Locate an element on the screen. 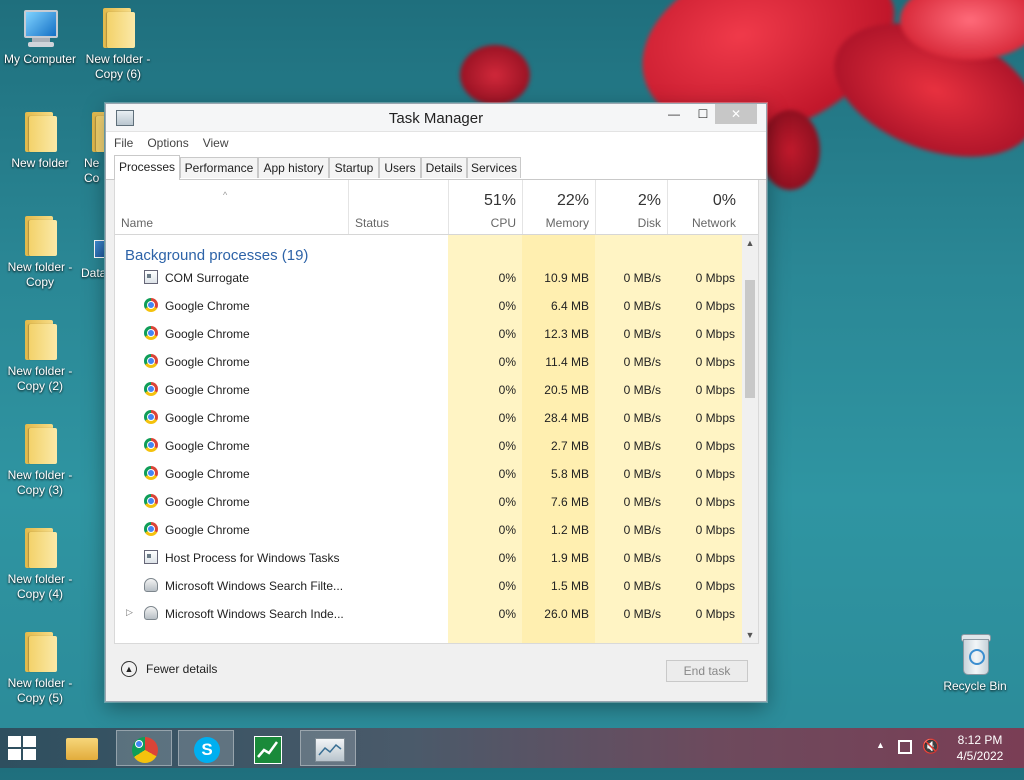 The width and height of the screenshot is (1024, 780). menu-options: Options is located at coordinates (167, 143).